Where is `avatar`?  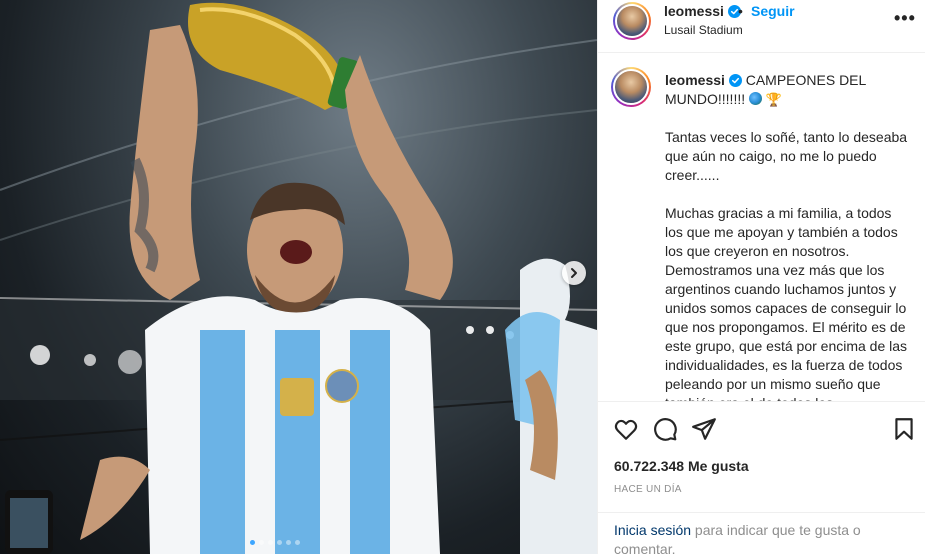
avatar is located at coordinates (632, 21).